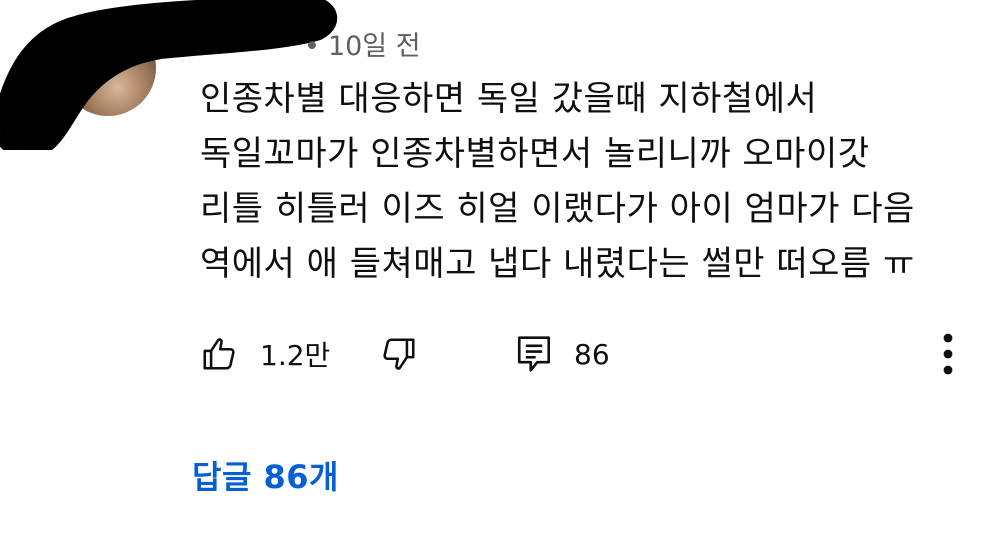 This screenshot has height=540, width=1000. I want to click on comment-line: 리틀 히틀러 이즈 히얼 이랬다가 아이 엄마가 다음, so click(557, 209).